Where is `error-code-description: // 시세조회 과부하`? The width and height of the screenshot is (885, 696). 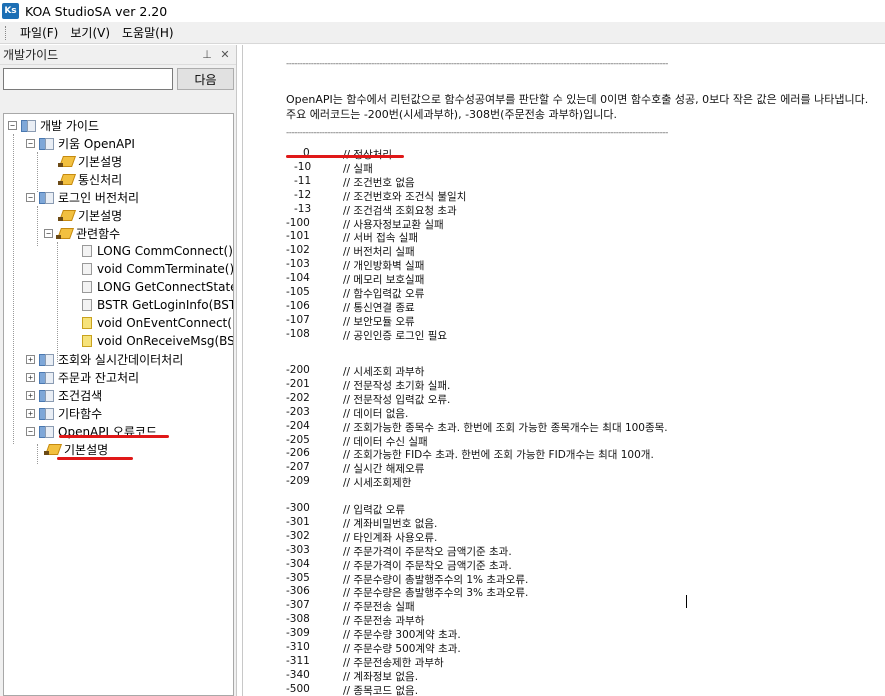 error-code-description: // 시세조회 과부하 is located at coordinates (384, 372).